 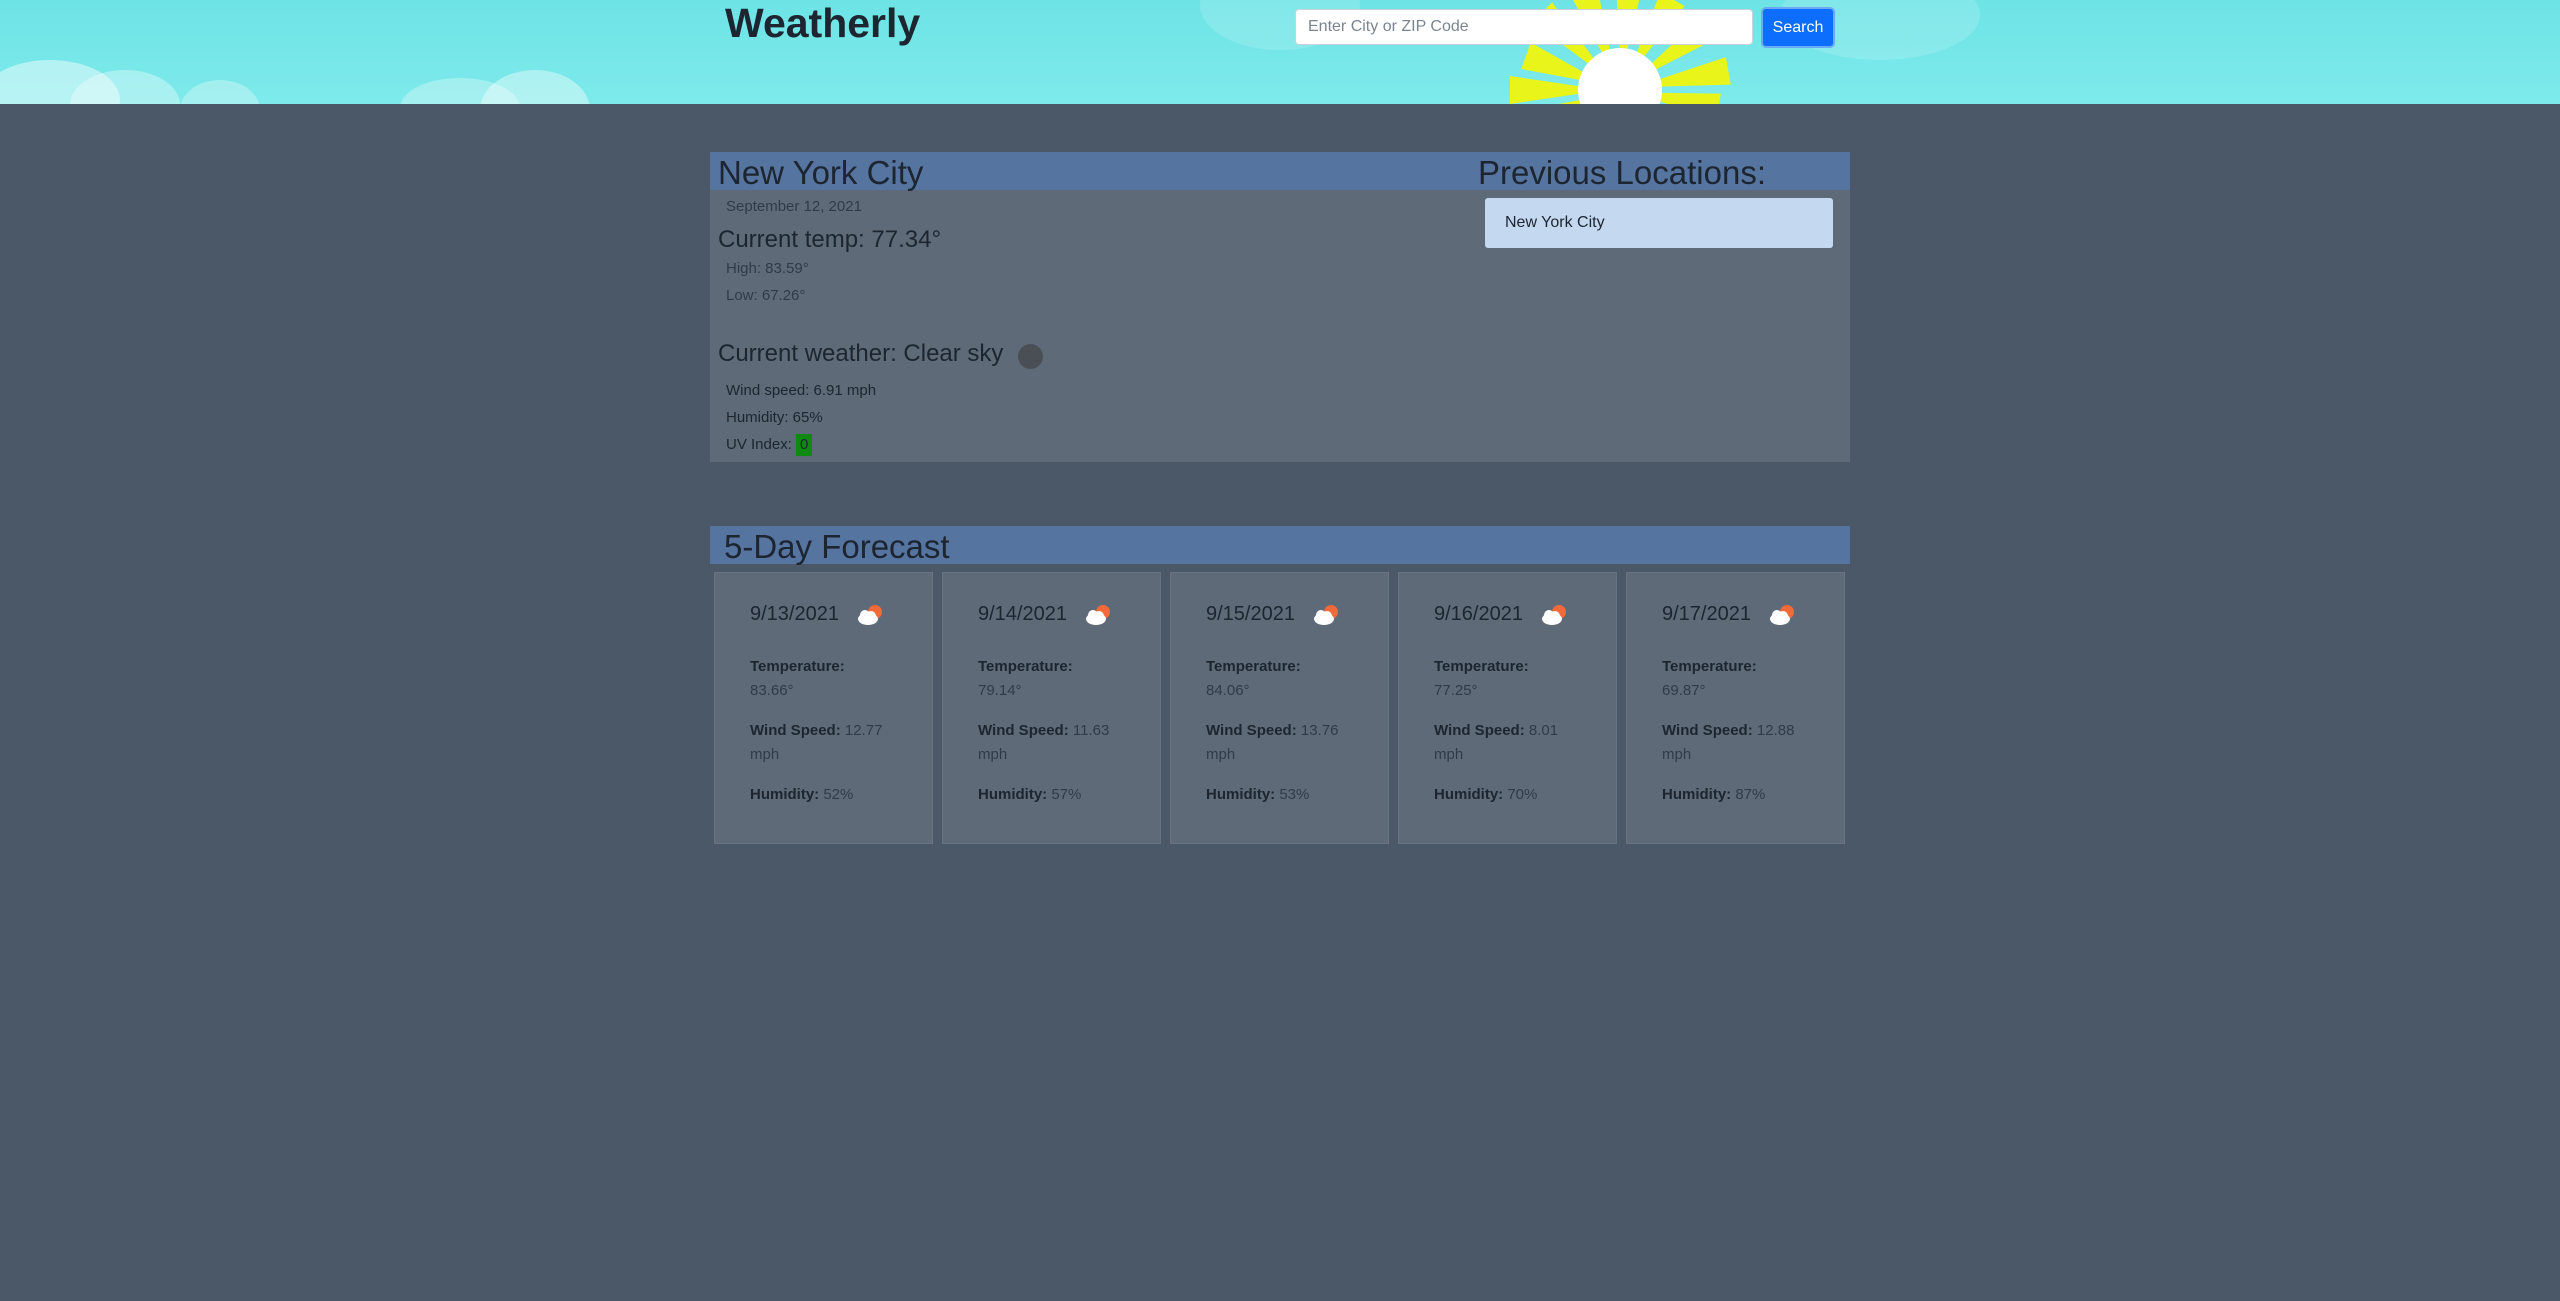 I want to click on forecast-titlebar: 5-Day Forecast, so click(x=1280, y=545).